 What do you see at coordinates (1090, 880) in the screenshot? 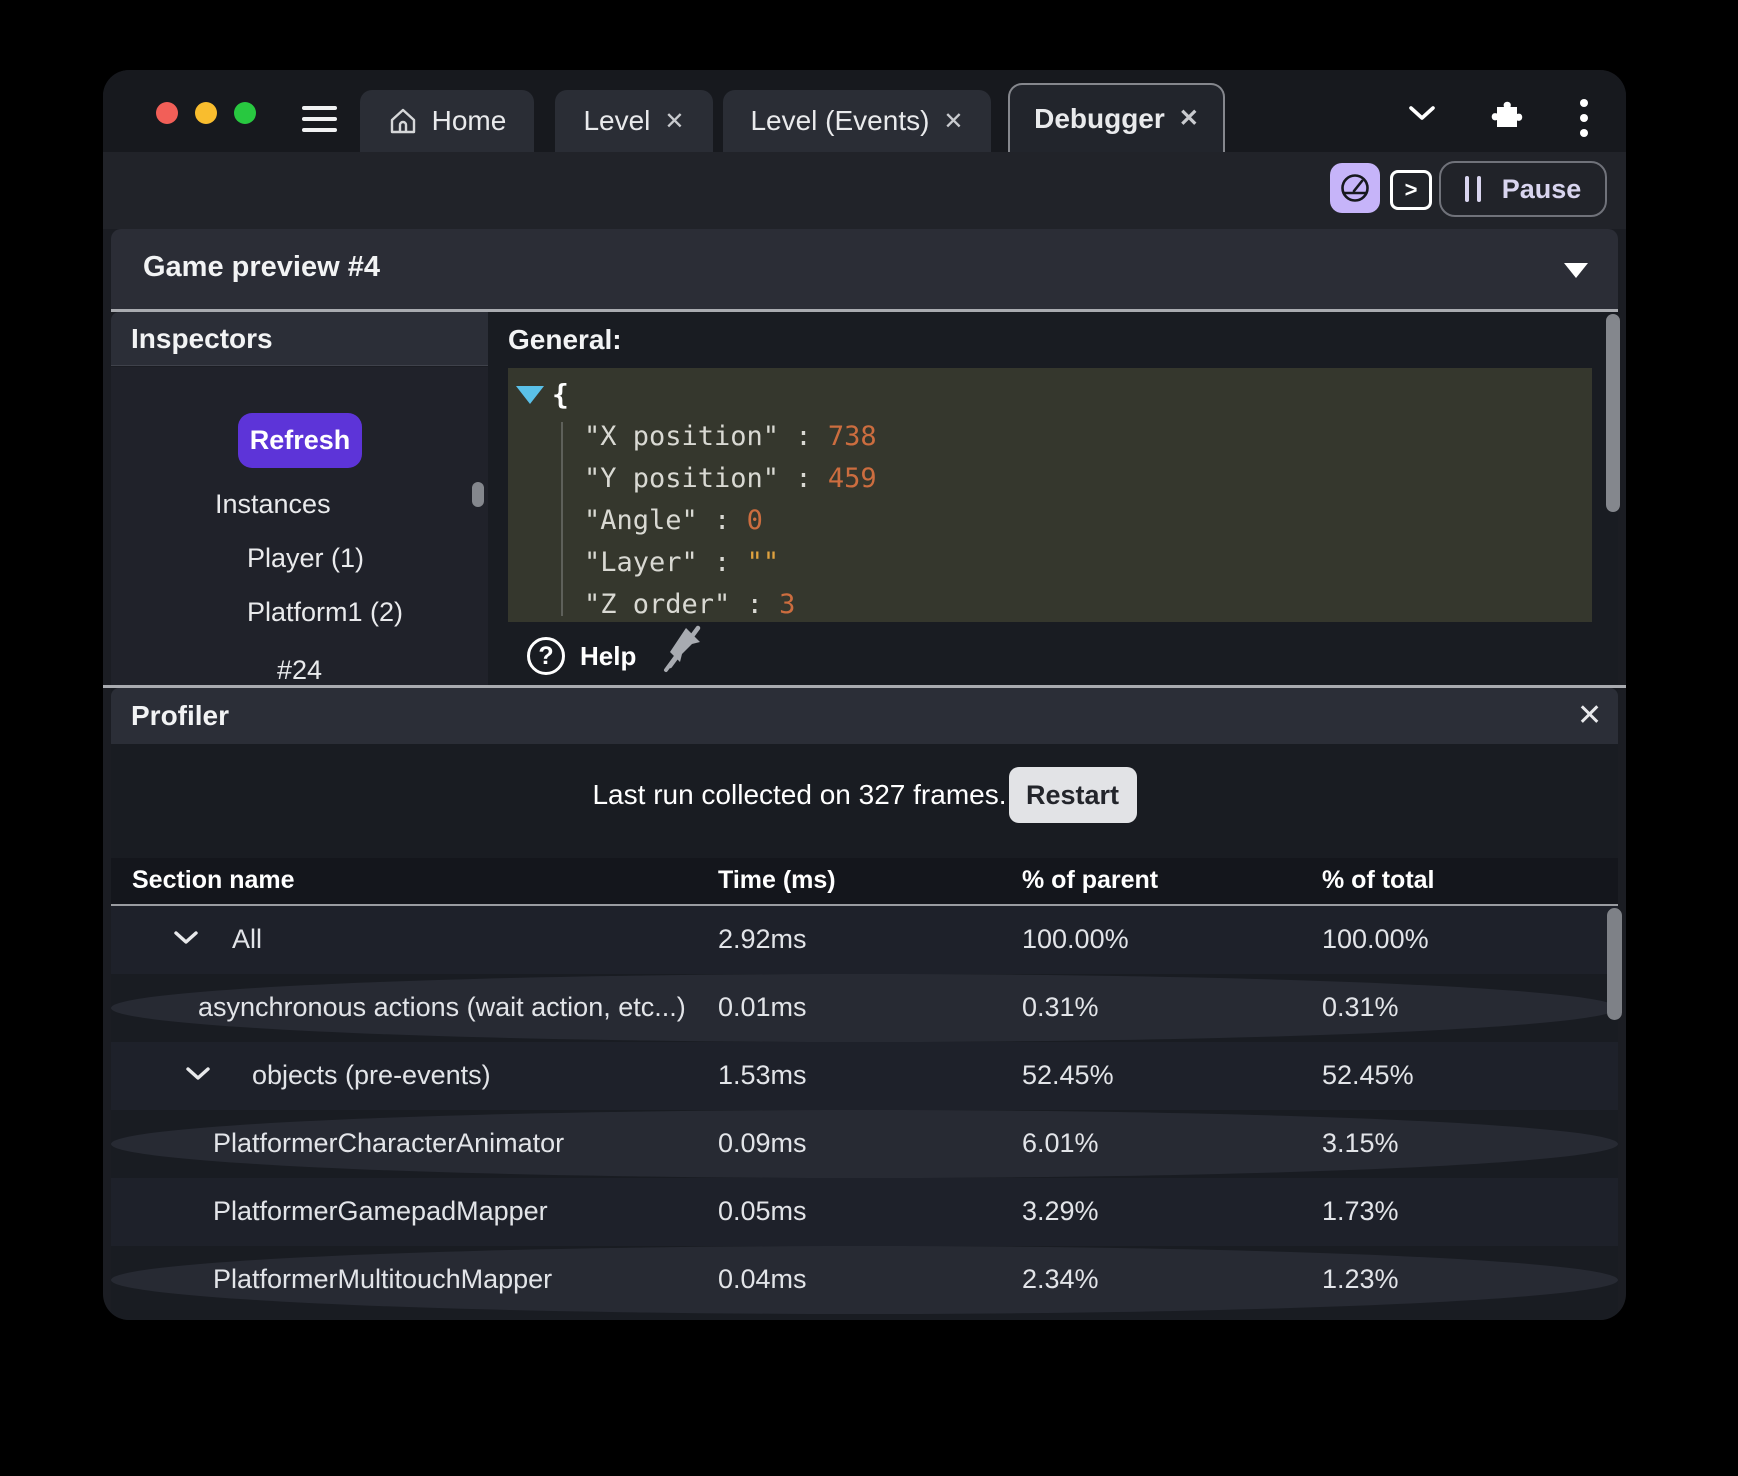
I see `column-percent-parent: % of parent` at bounding box center [1090, 880].